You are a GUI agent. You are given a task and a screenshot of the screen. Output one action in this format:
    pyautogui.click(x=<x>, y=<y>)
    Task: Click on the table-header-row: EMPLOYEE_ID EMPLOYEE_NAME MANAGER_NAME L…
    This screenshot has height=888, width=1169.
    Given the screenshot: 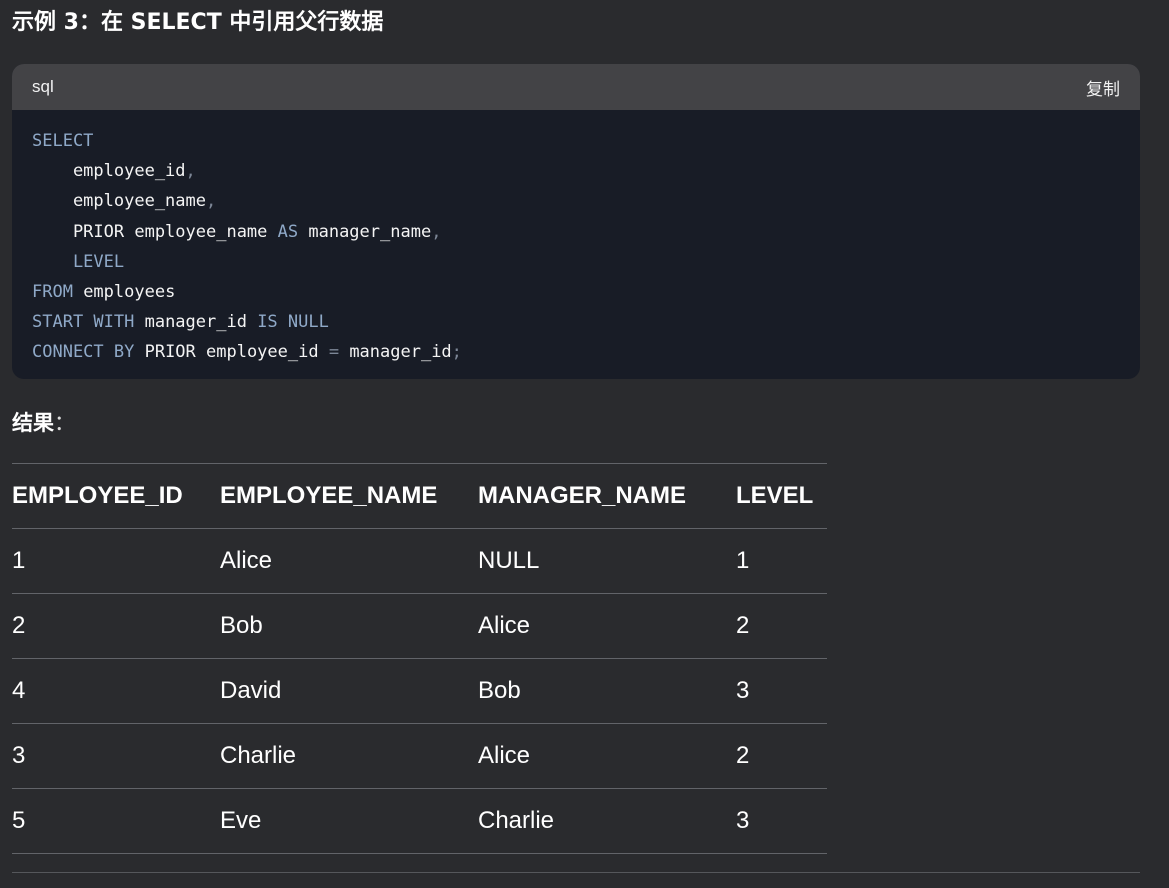 What is the action you would take?
    pyautogui.click(x=419, y=496)
    